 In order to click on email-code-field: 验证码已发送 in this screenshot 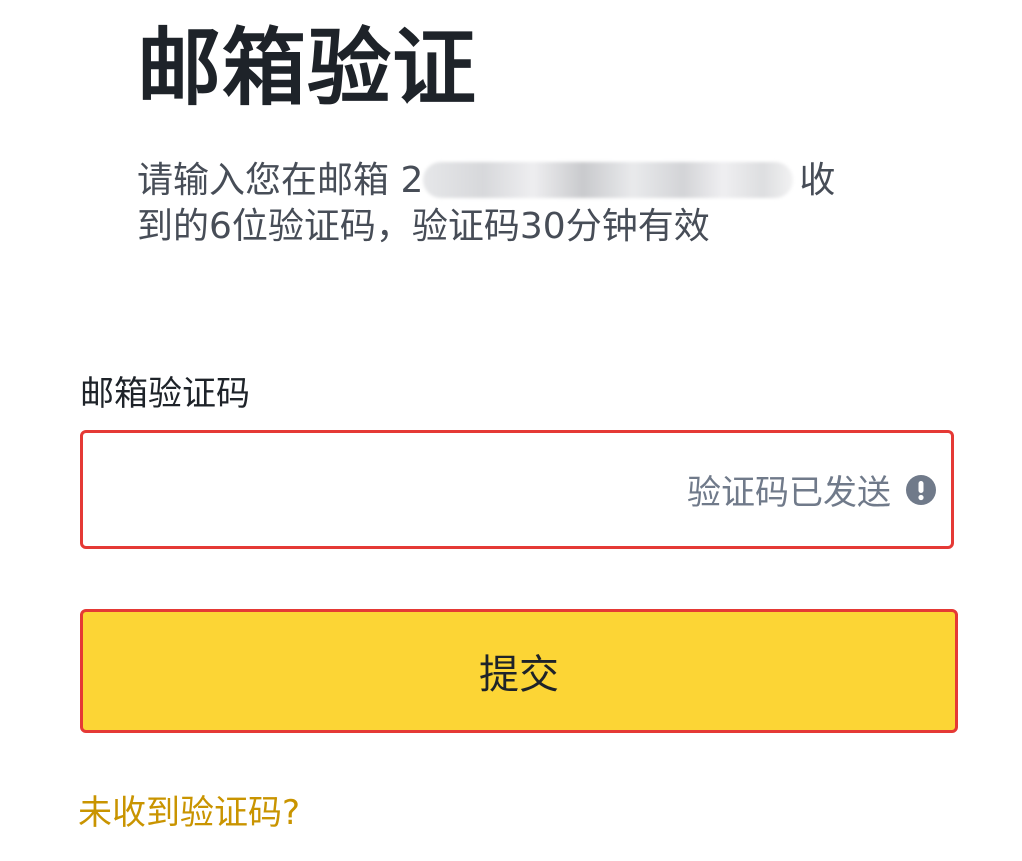, I will do `click(517, 489)`.